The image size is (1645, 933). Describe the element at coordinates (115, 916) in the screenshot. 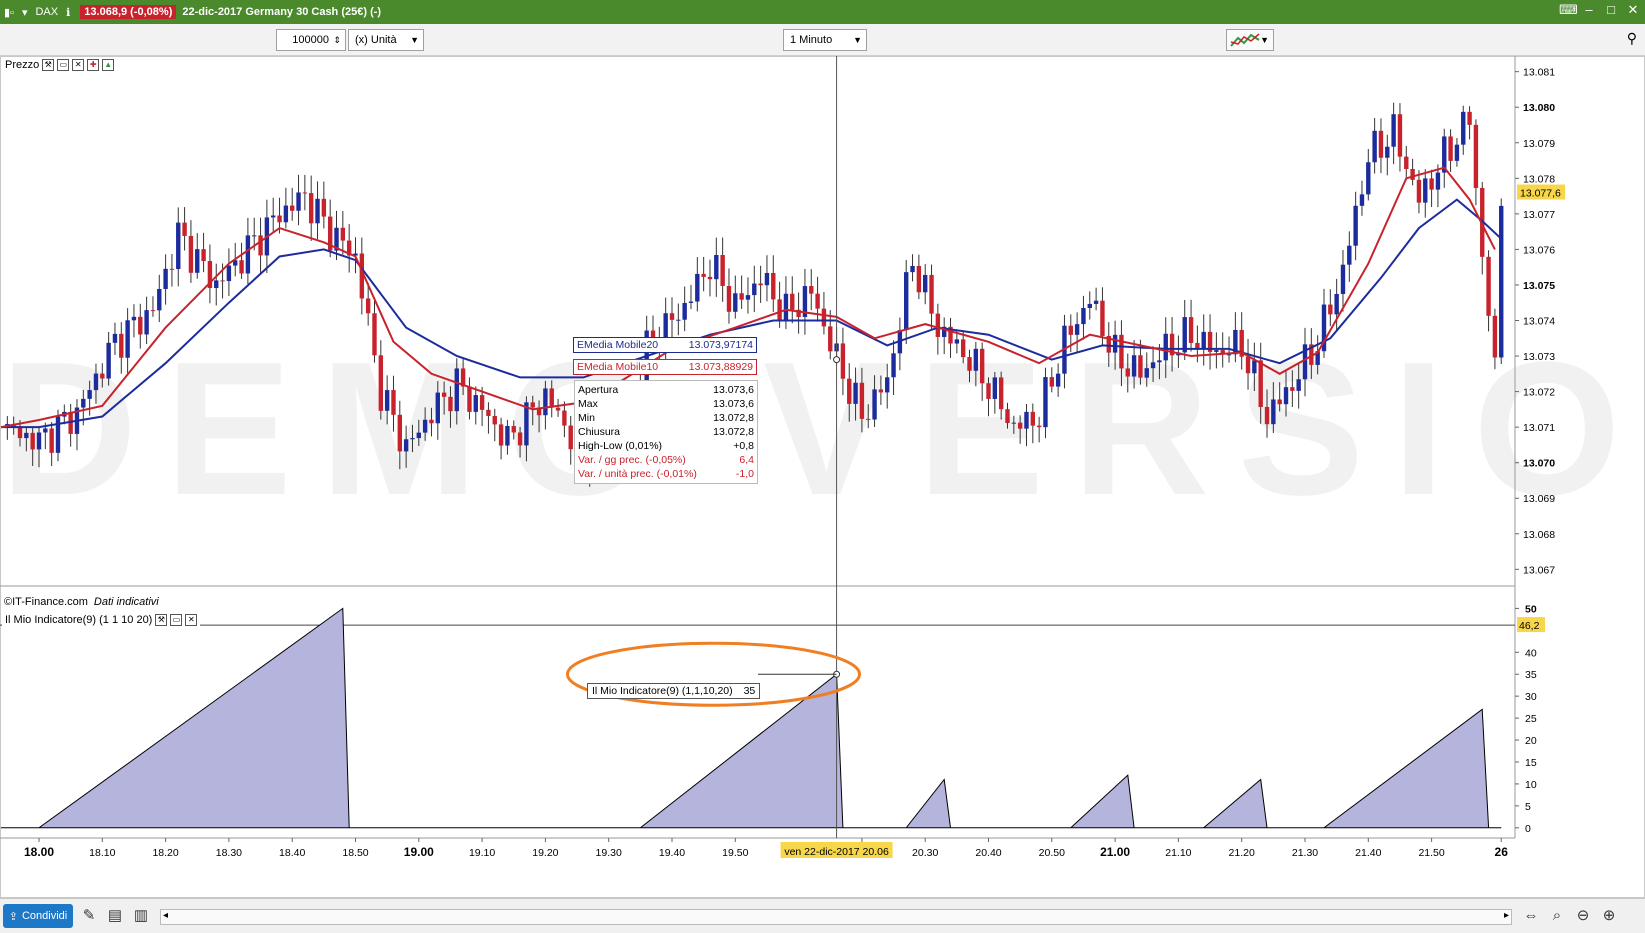

I see `order-list-icon: ▤` at that location.